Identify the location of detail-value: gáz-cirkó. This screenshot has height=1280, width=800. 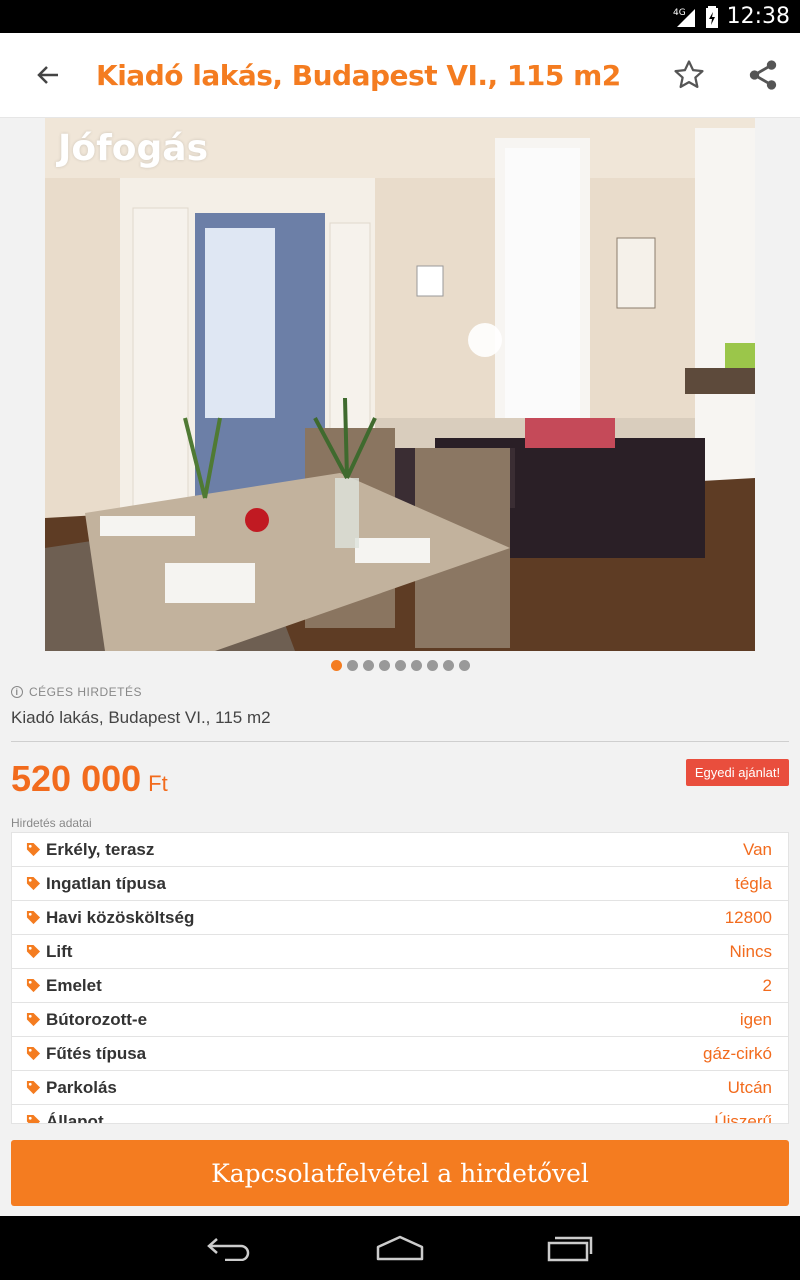
(737, 1053).